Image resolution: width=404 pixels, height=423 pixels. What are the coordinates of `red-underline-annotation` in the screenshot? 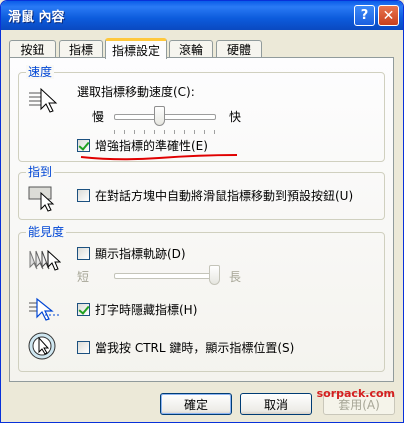 It's located at (159, 157).